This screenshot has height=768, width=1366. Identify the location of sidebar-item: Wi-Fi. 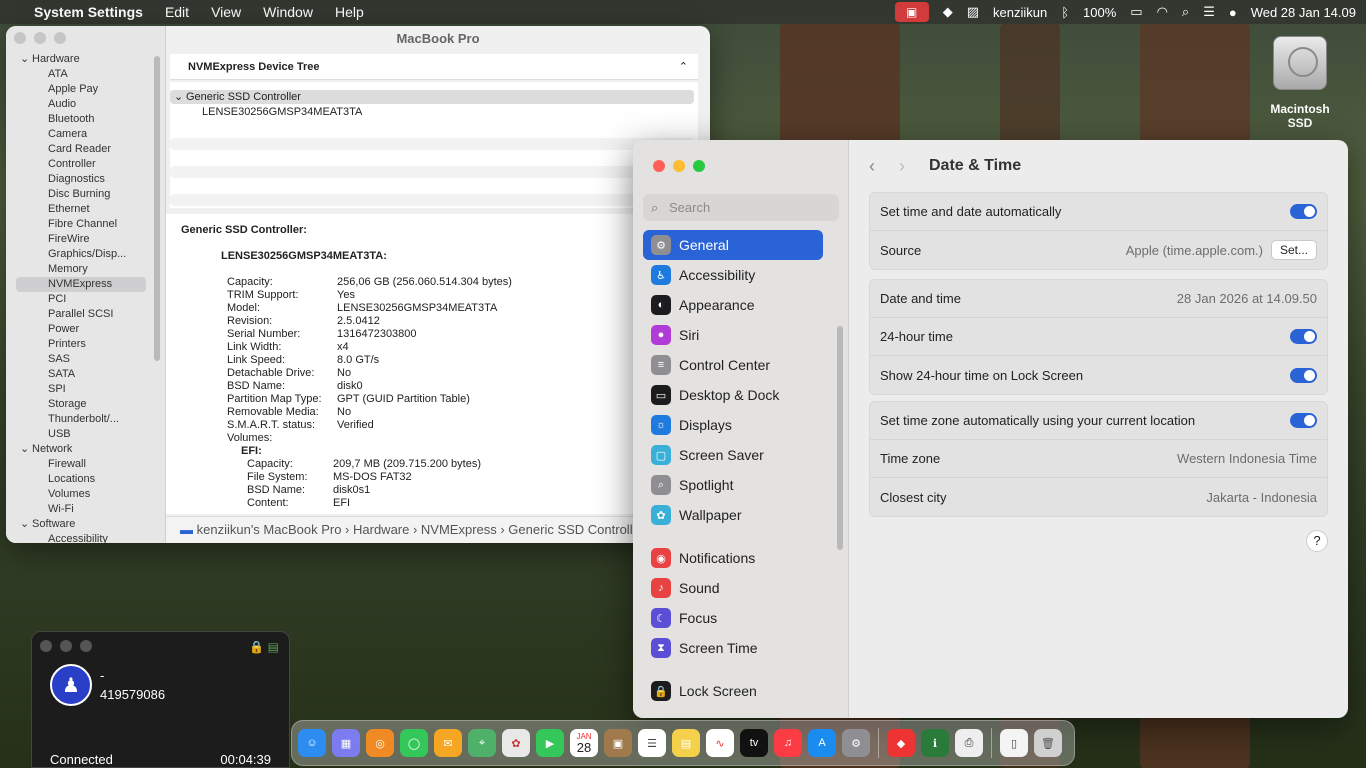
(81, 509).